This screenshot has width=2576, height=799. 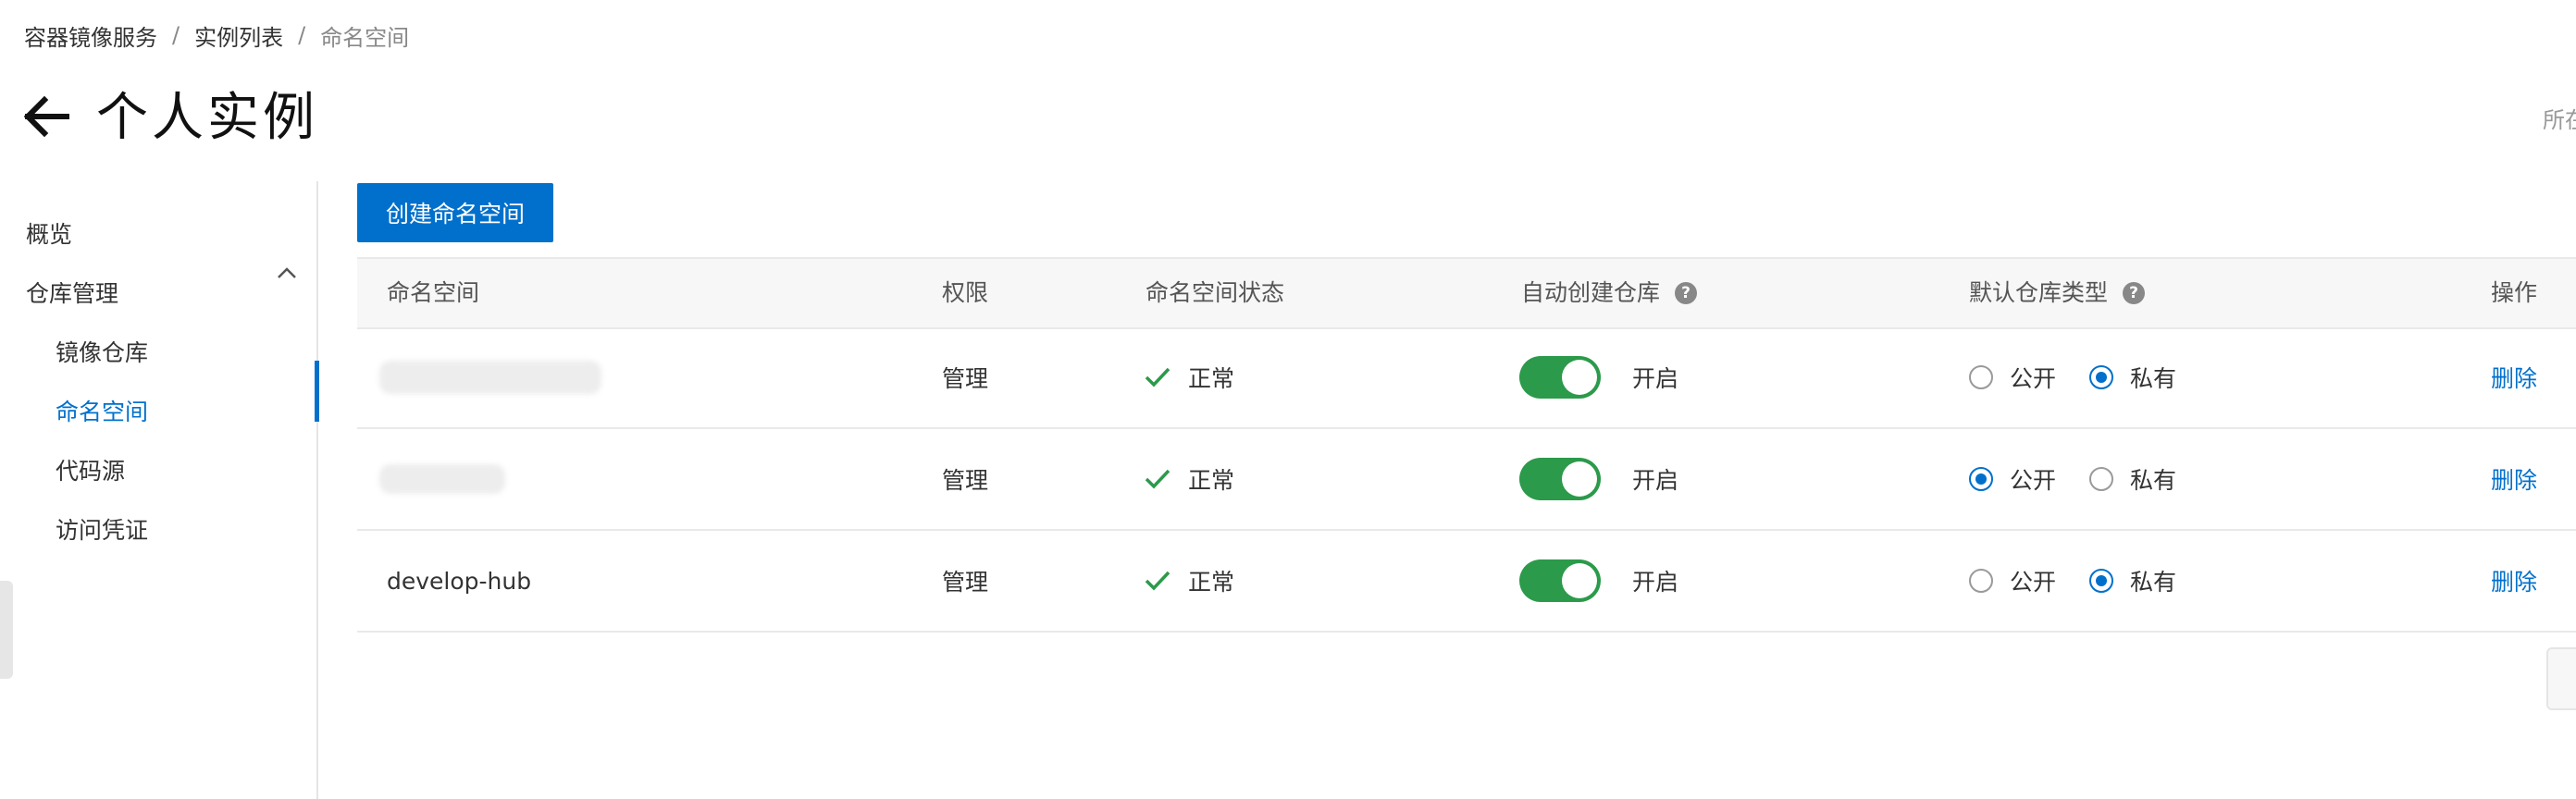 What do you see at coordinates (159, 490) in the screenshot?
I see `sidebar: 概览 仓库管理 镜像仓库 命名空间 代码源 访问凭证` at bounding box center [159, 490].